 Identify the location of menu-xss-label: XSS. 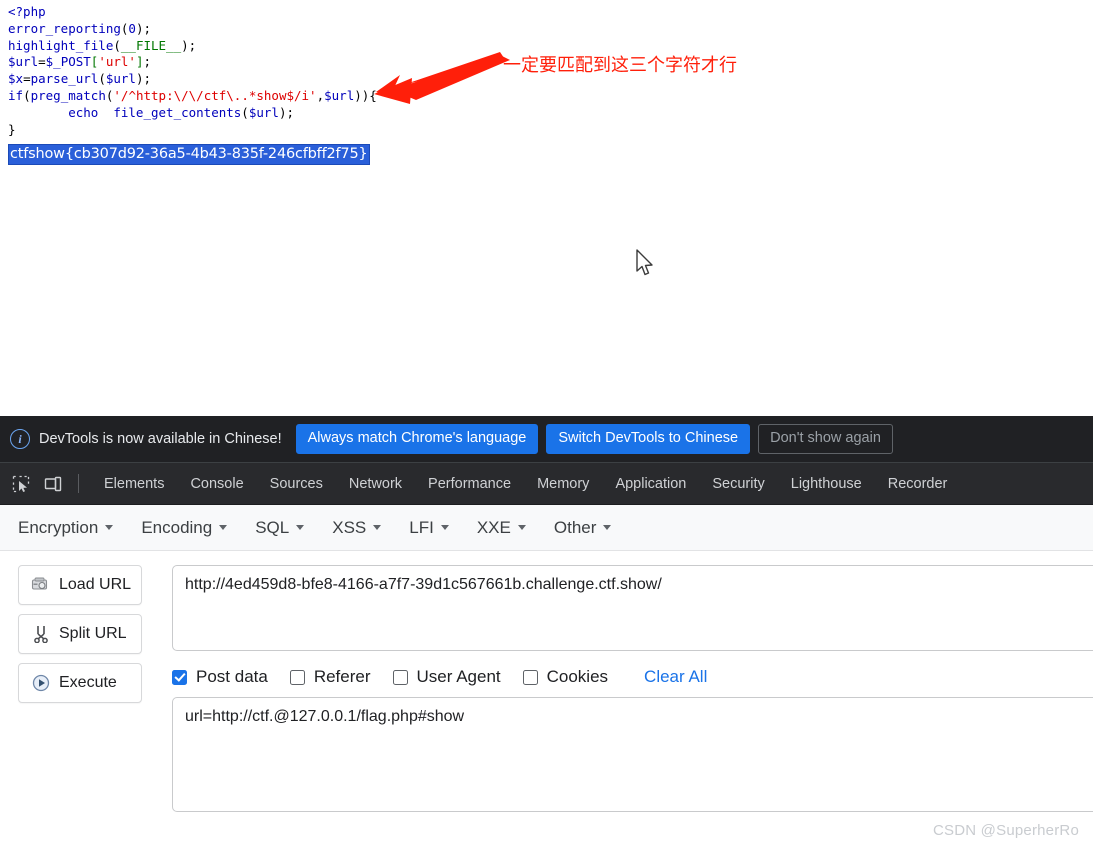
(349, 527).